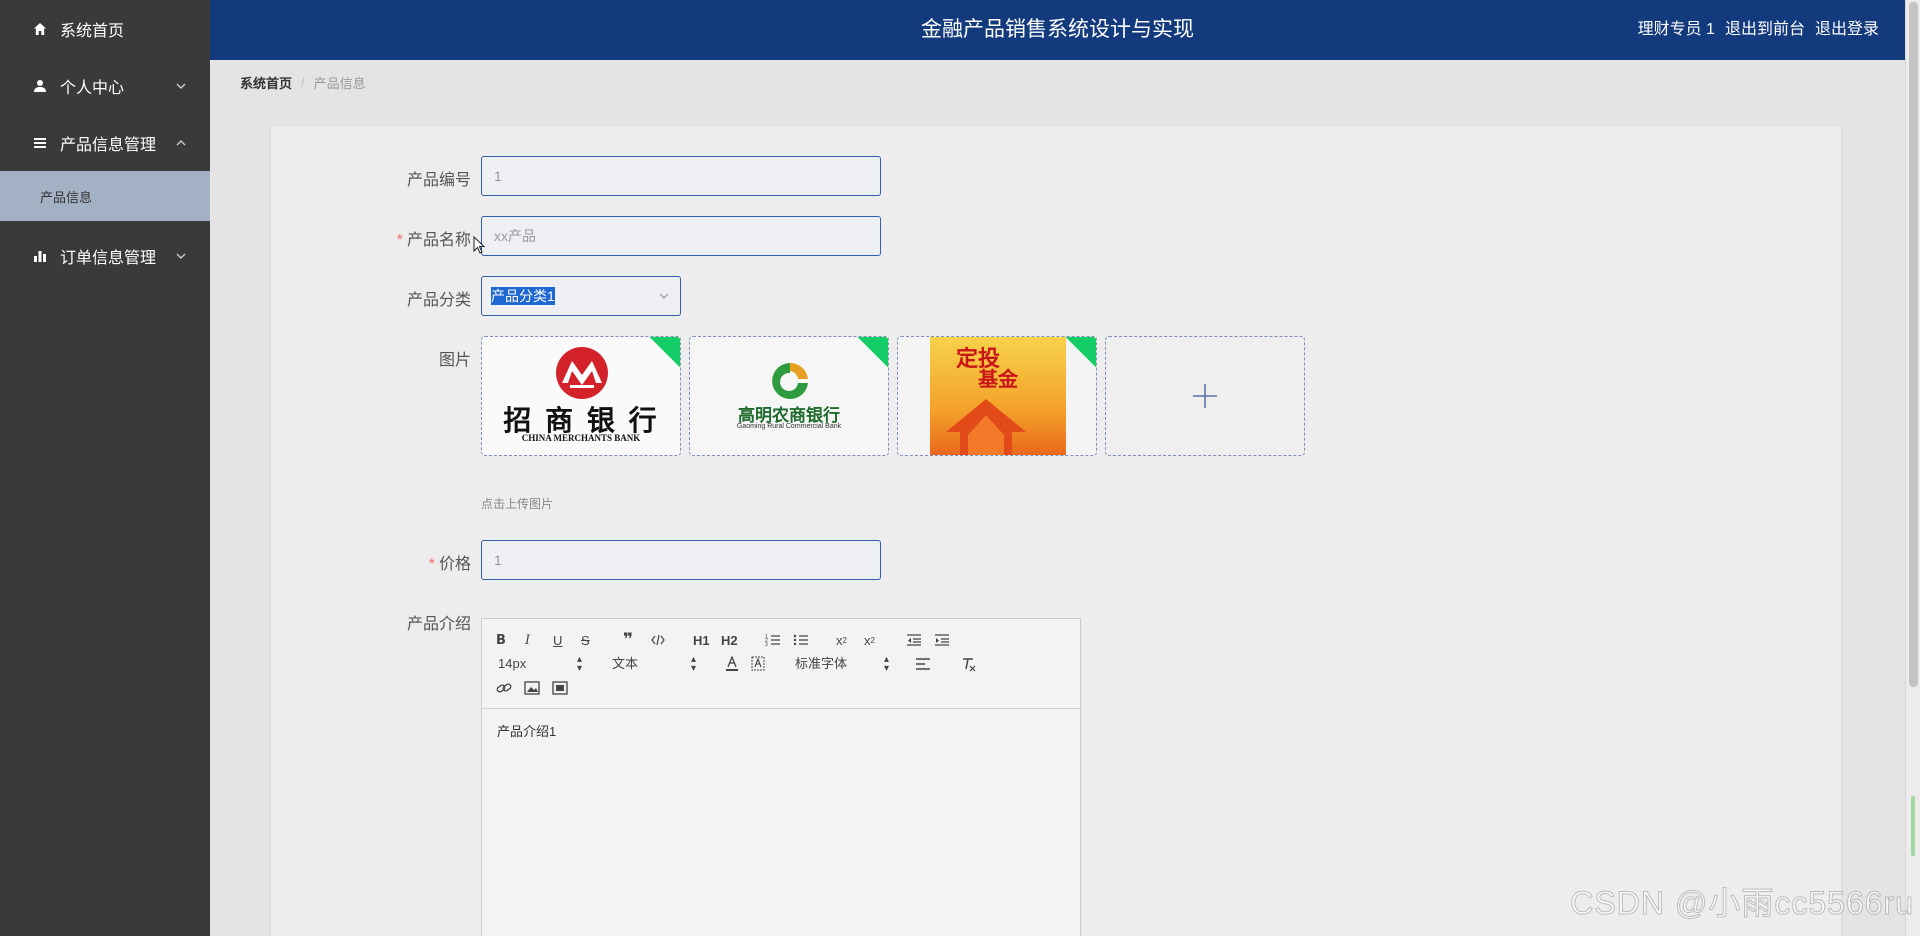  I want to click on gaoming-bank-logo, so click(789, 396).